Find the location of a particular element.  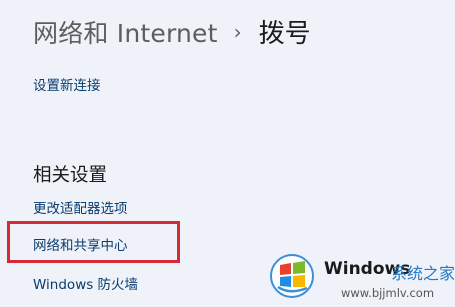

breadcrumb: 网络和 Internet › 拨号 is located at coordinates (172, 31).